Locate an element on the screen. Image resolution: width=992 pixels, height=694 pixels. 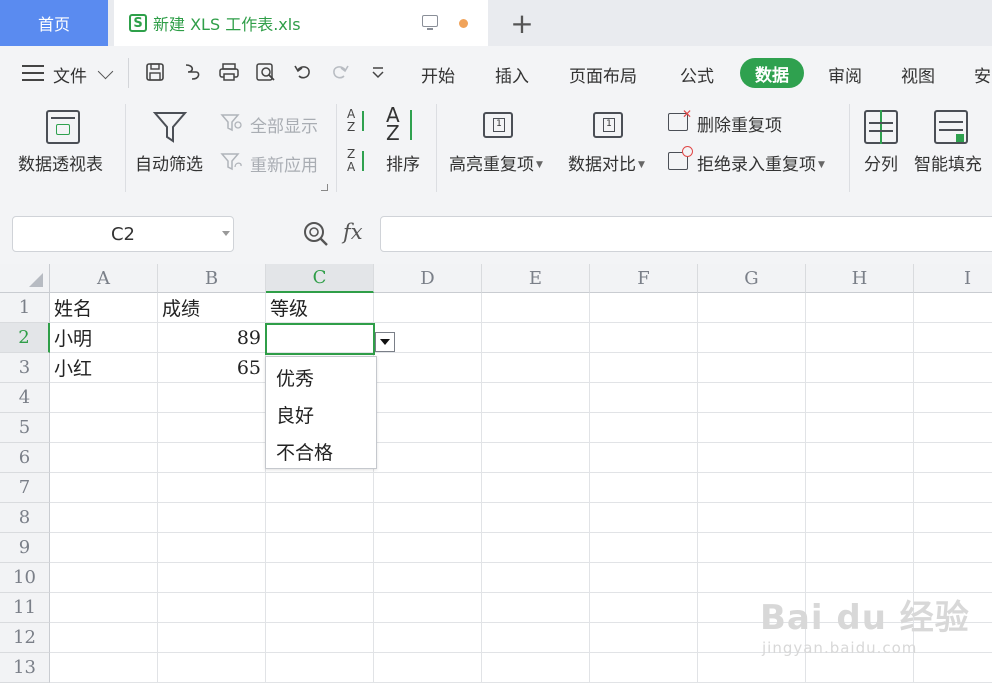
column-header-f: F is located at coordinates (644, 278).